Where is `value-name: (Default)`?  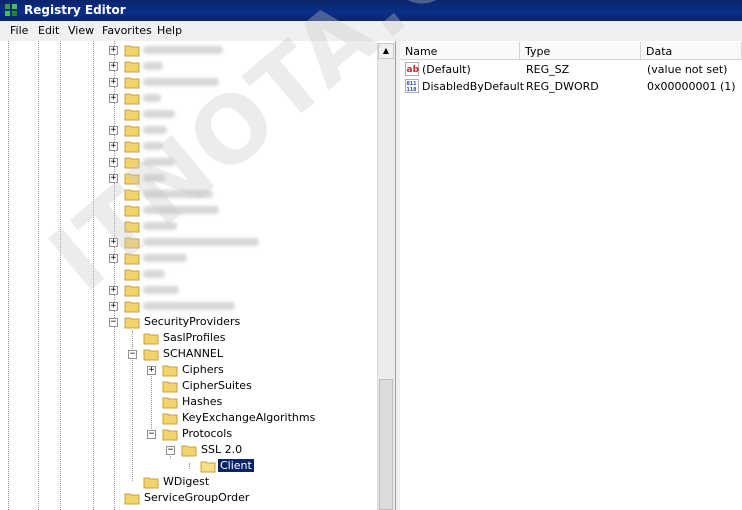 value-name: (Default) is located at coordinates (446, 69).